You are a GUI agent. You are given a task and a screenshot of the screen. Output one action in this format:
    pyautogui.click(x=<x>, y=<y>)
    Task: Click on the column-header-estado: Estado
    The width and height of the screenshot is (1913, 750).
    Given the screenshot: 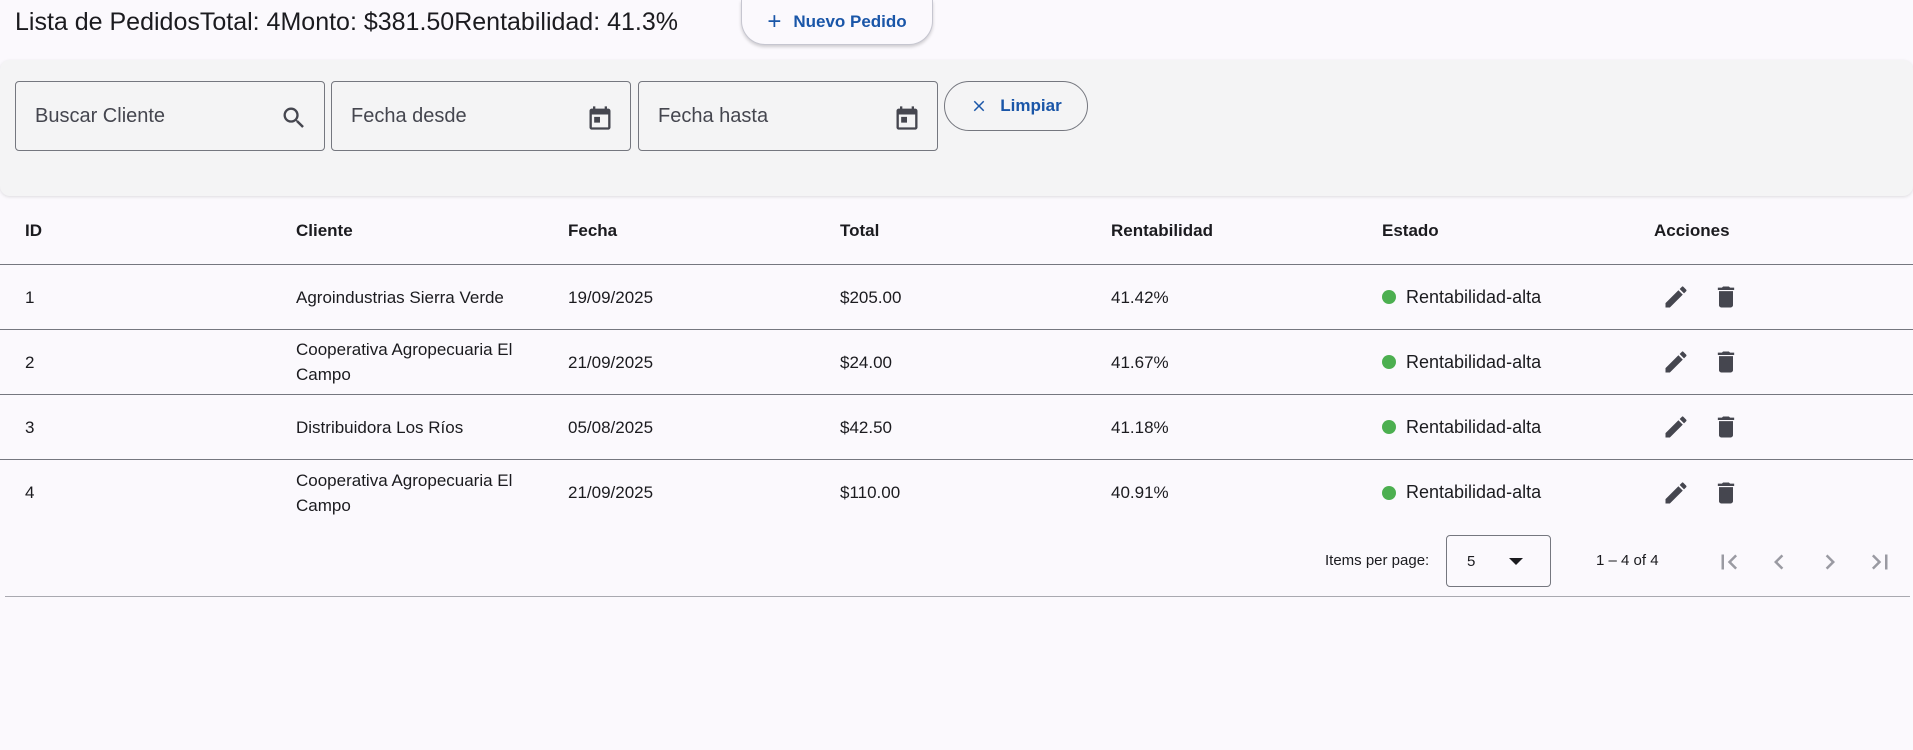 What is the action you would take?
    pyautogui.click(x=1410, y=230)
    